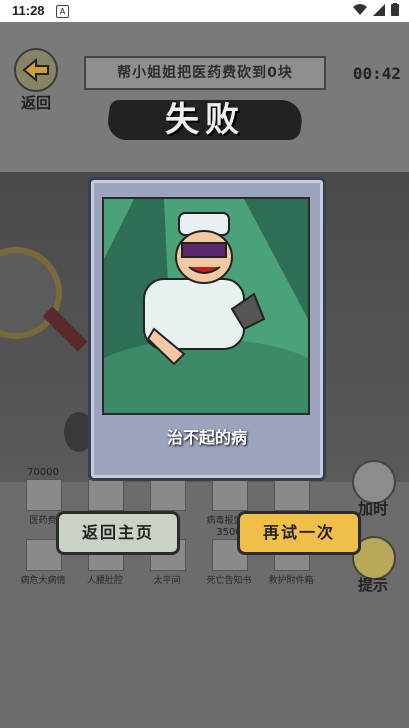 This screenshot has width=409, height=728. I want to click on back-button: 返回, so click(36, 80).